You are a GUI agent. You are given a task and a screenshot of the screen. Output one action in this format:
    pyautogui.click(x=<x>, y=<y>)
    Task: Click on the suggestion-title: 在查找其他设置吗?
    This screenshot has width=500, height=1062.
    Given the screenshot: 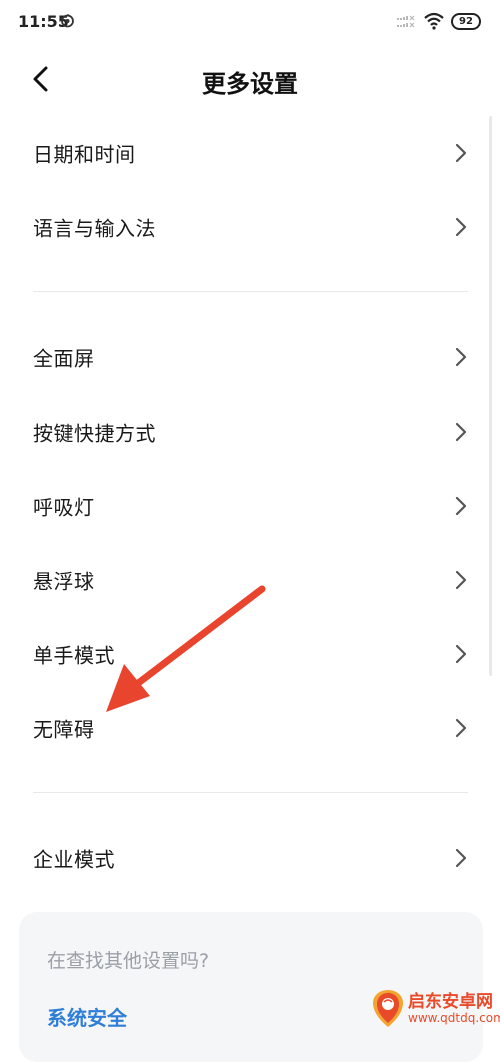 What is the action you would take?
    pyautogui.click(x=128, y=961)
    